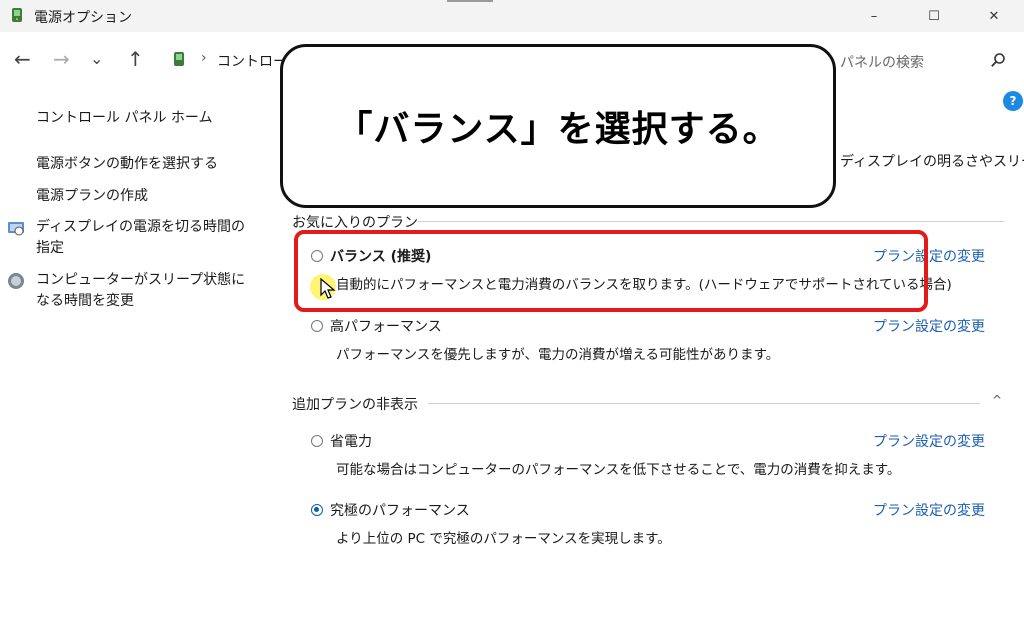  Describe the element at coordinates (558, 129) in the screenshot. I see `instruction-callout-text: 「バランス」を選択する。` at that location.